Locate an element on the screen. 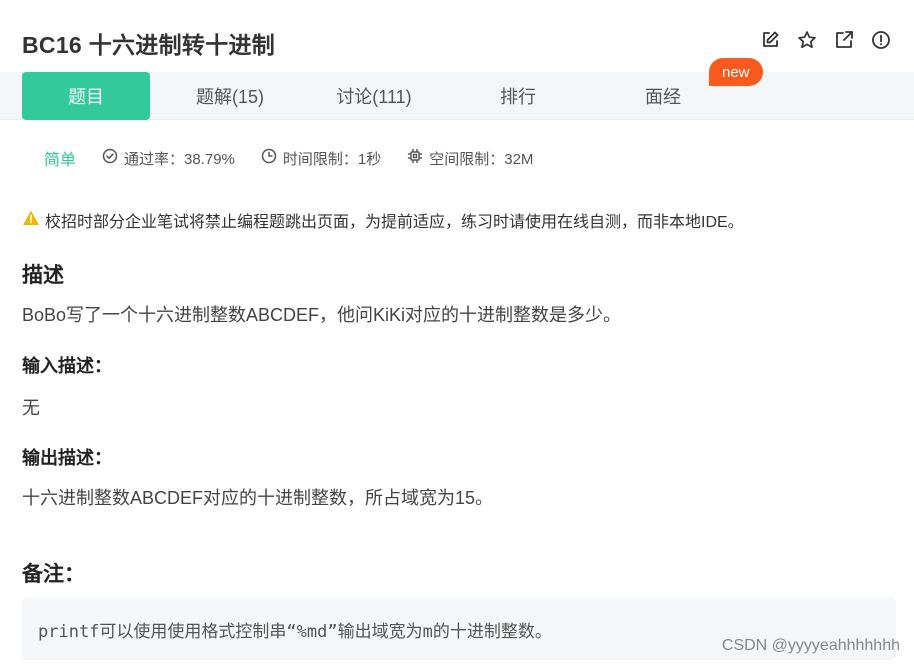 This screenshot has height=665, width=914. info-icon is located at coordinates (881, 42).